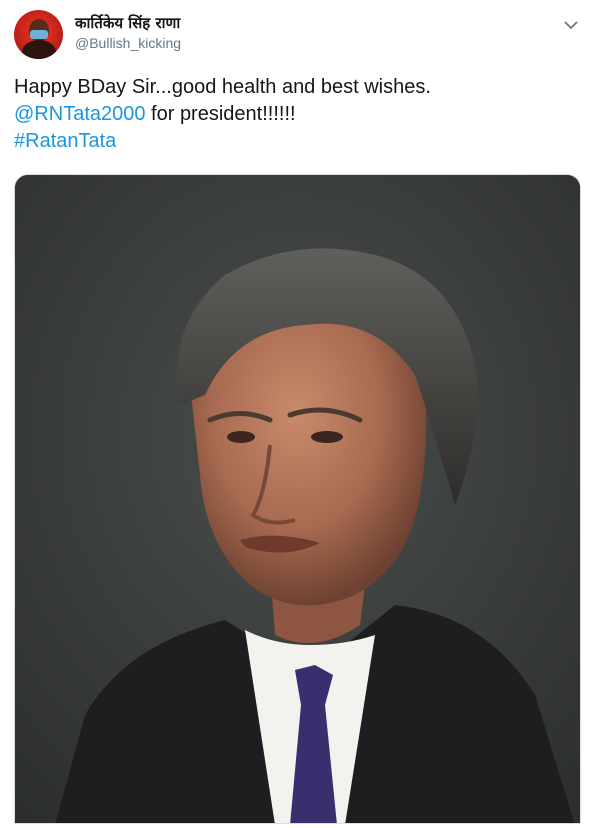  I want to click on tweet-text-line2: @RNTata2000 for president!!!!!!, so click(299, 114).